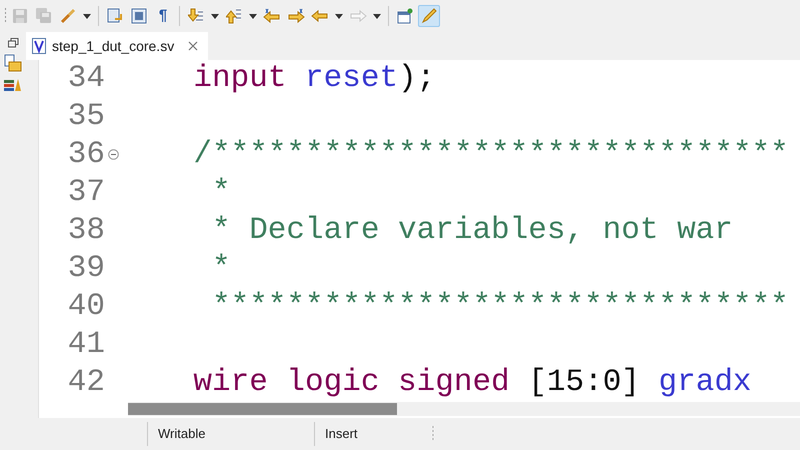 The height and width of the screenshot is (450, 800). I want to click on folder-document-icon, so click(13, 63).